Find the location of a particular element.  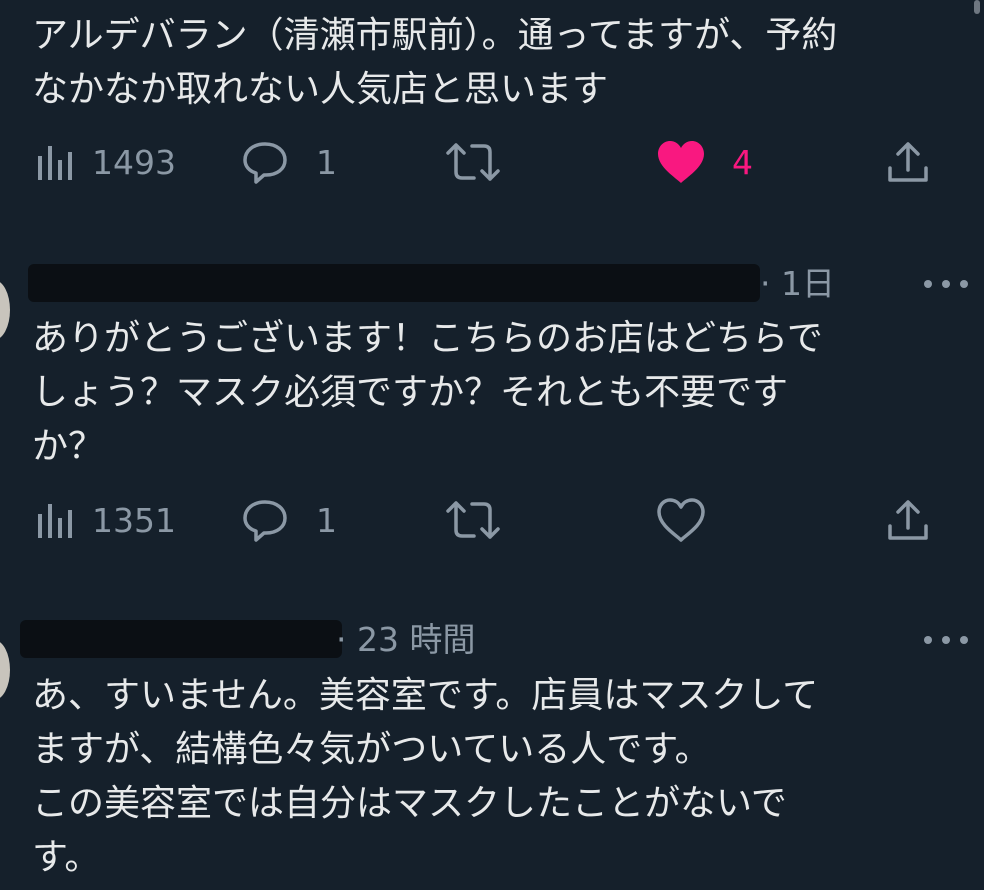

tweet-actions: 1493 1 4 is located at coordinates (492, 162).